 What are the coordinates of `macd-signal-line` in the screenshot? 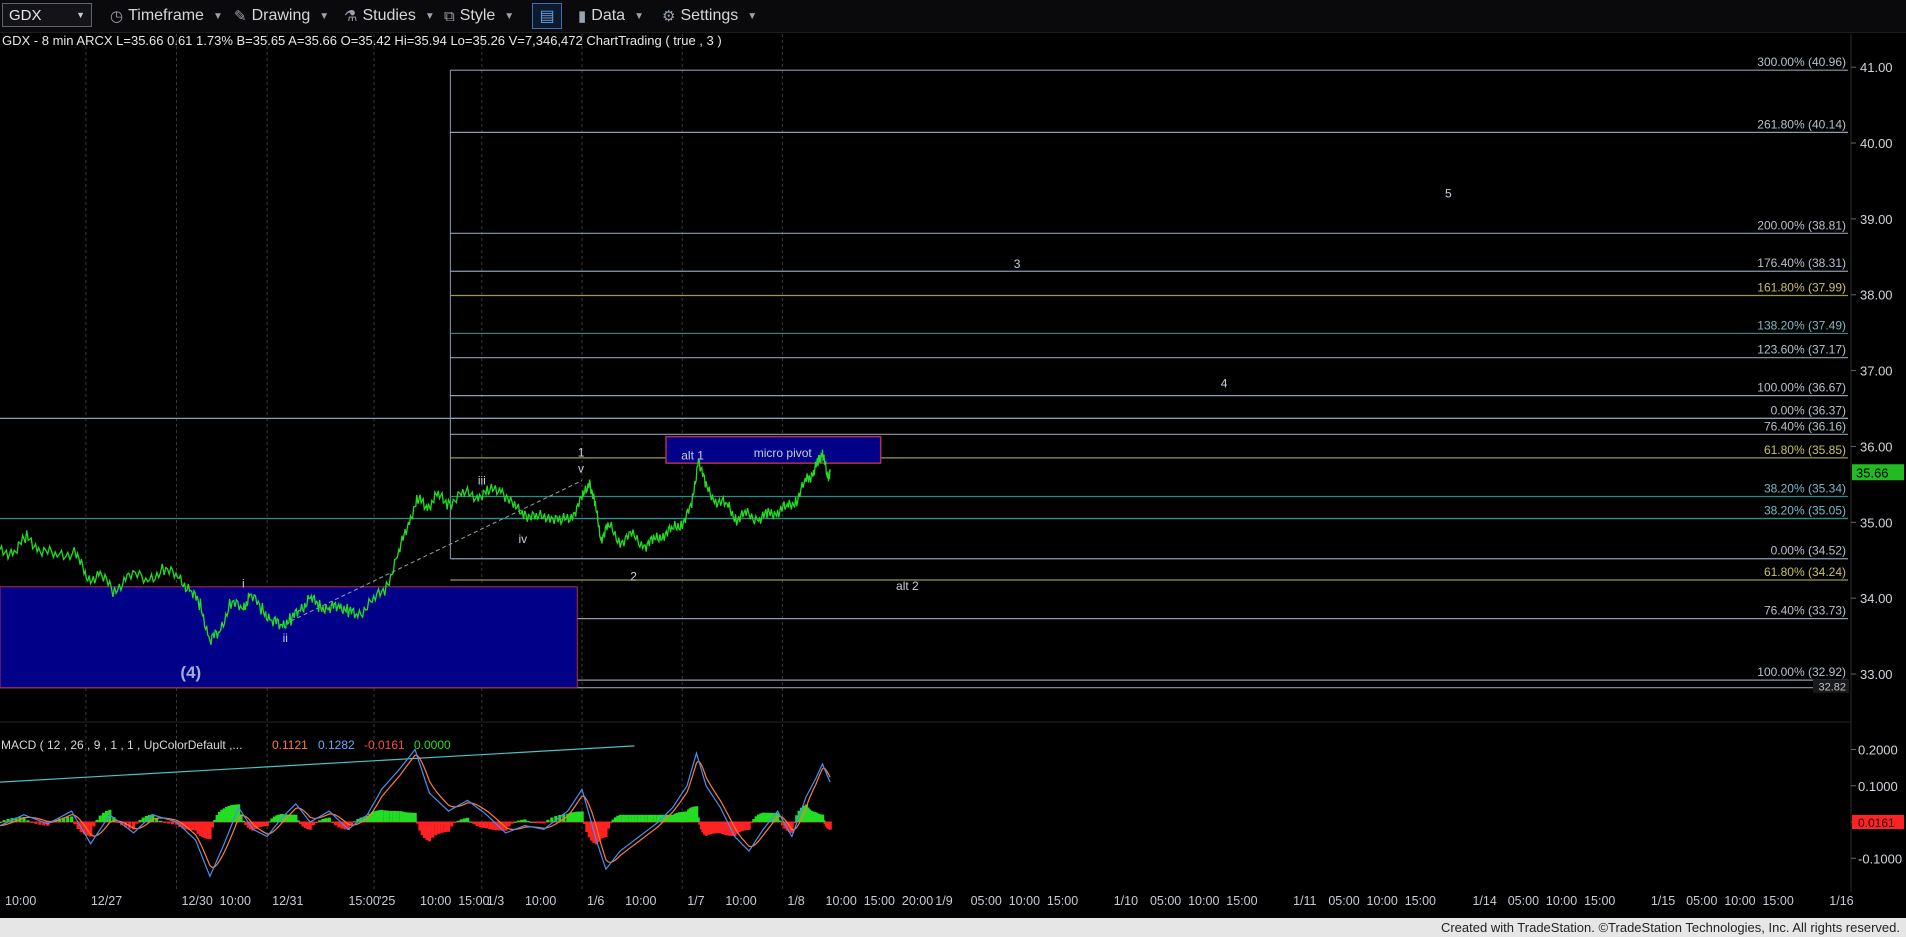 It's located at (415, 811).